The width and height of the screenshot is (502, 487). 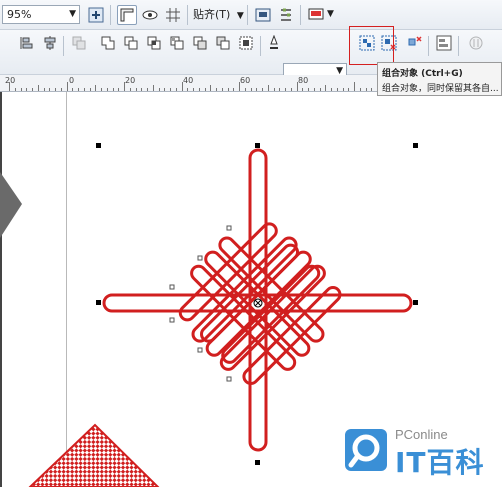 I want to click on highlight-frame, so click(x=371, y=45).